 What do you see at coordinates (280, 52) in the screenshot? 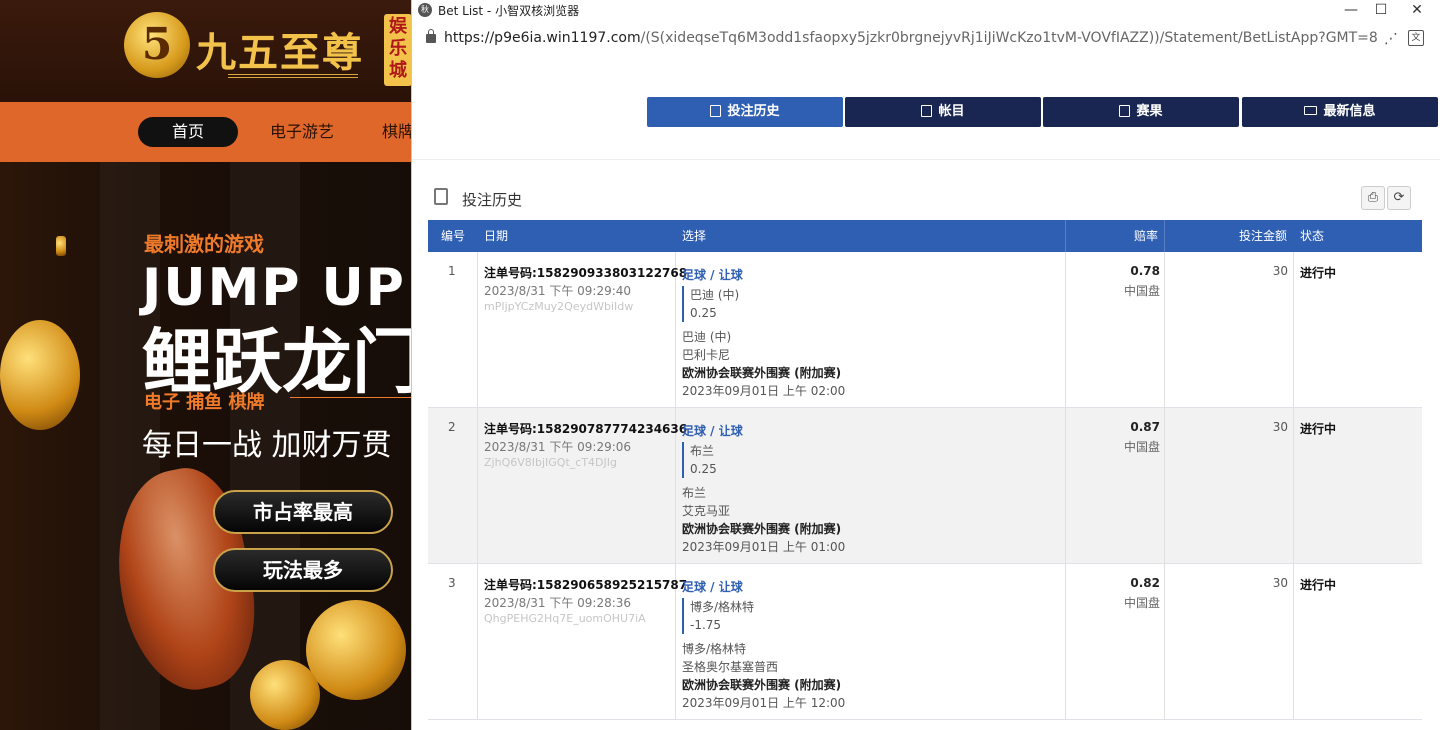
I see `site-logo-text: 九五至尊` at bounding box center [280, 52].